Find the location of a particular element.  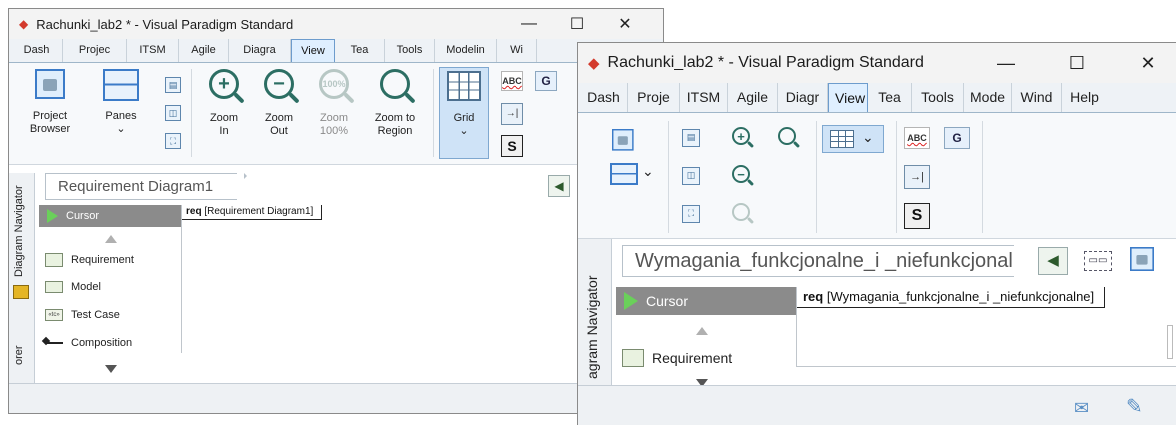

zoom-out-button: − Zoom Out is located at coordinates (279, 103).